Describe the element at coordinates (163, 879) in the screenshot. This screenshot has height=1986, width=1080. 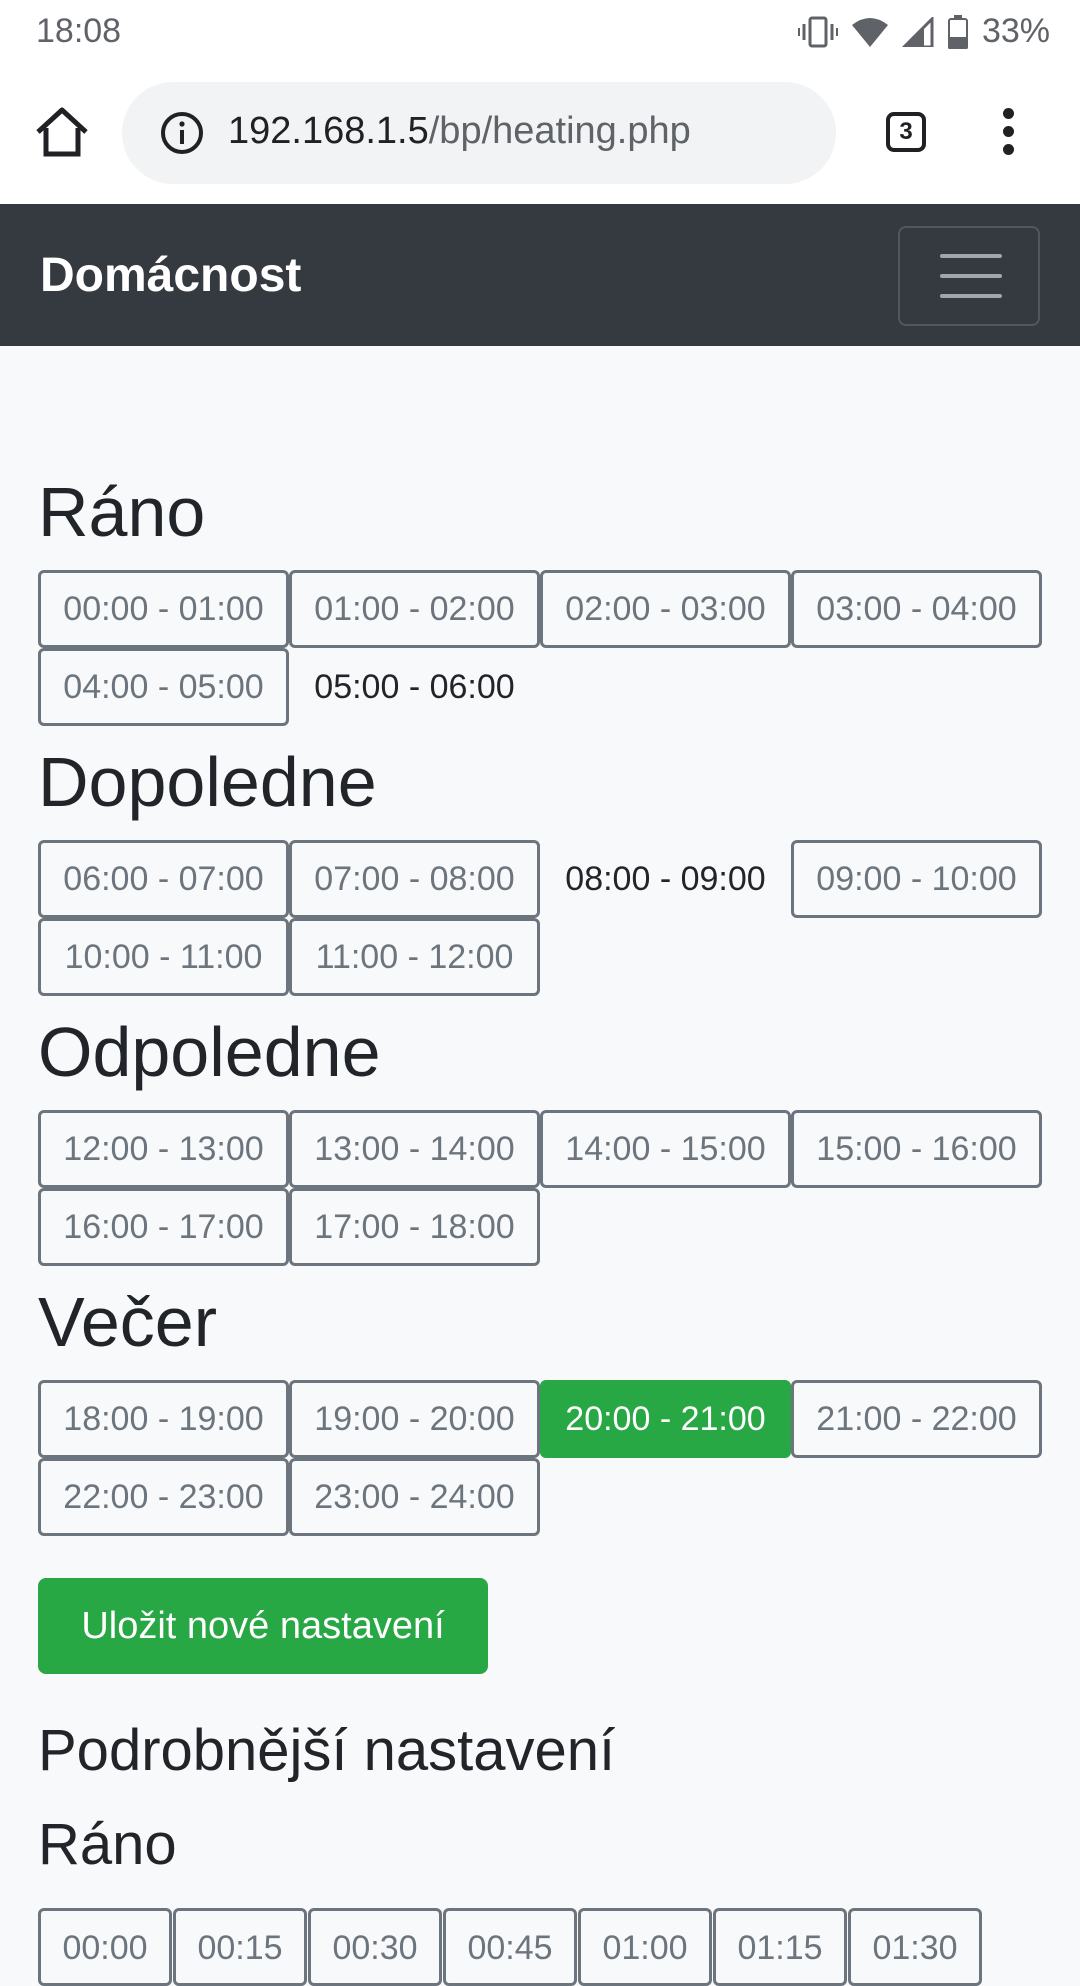
I see `time-slot-button: 06:00 - 07:00` at that location.